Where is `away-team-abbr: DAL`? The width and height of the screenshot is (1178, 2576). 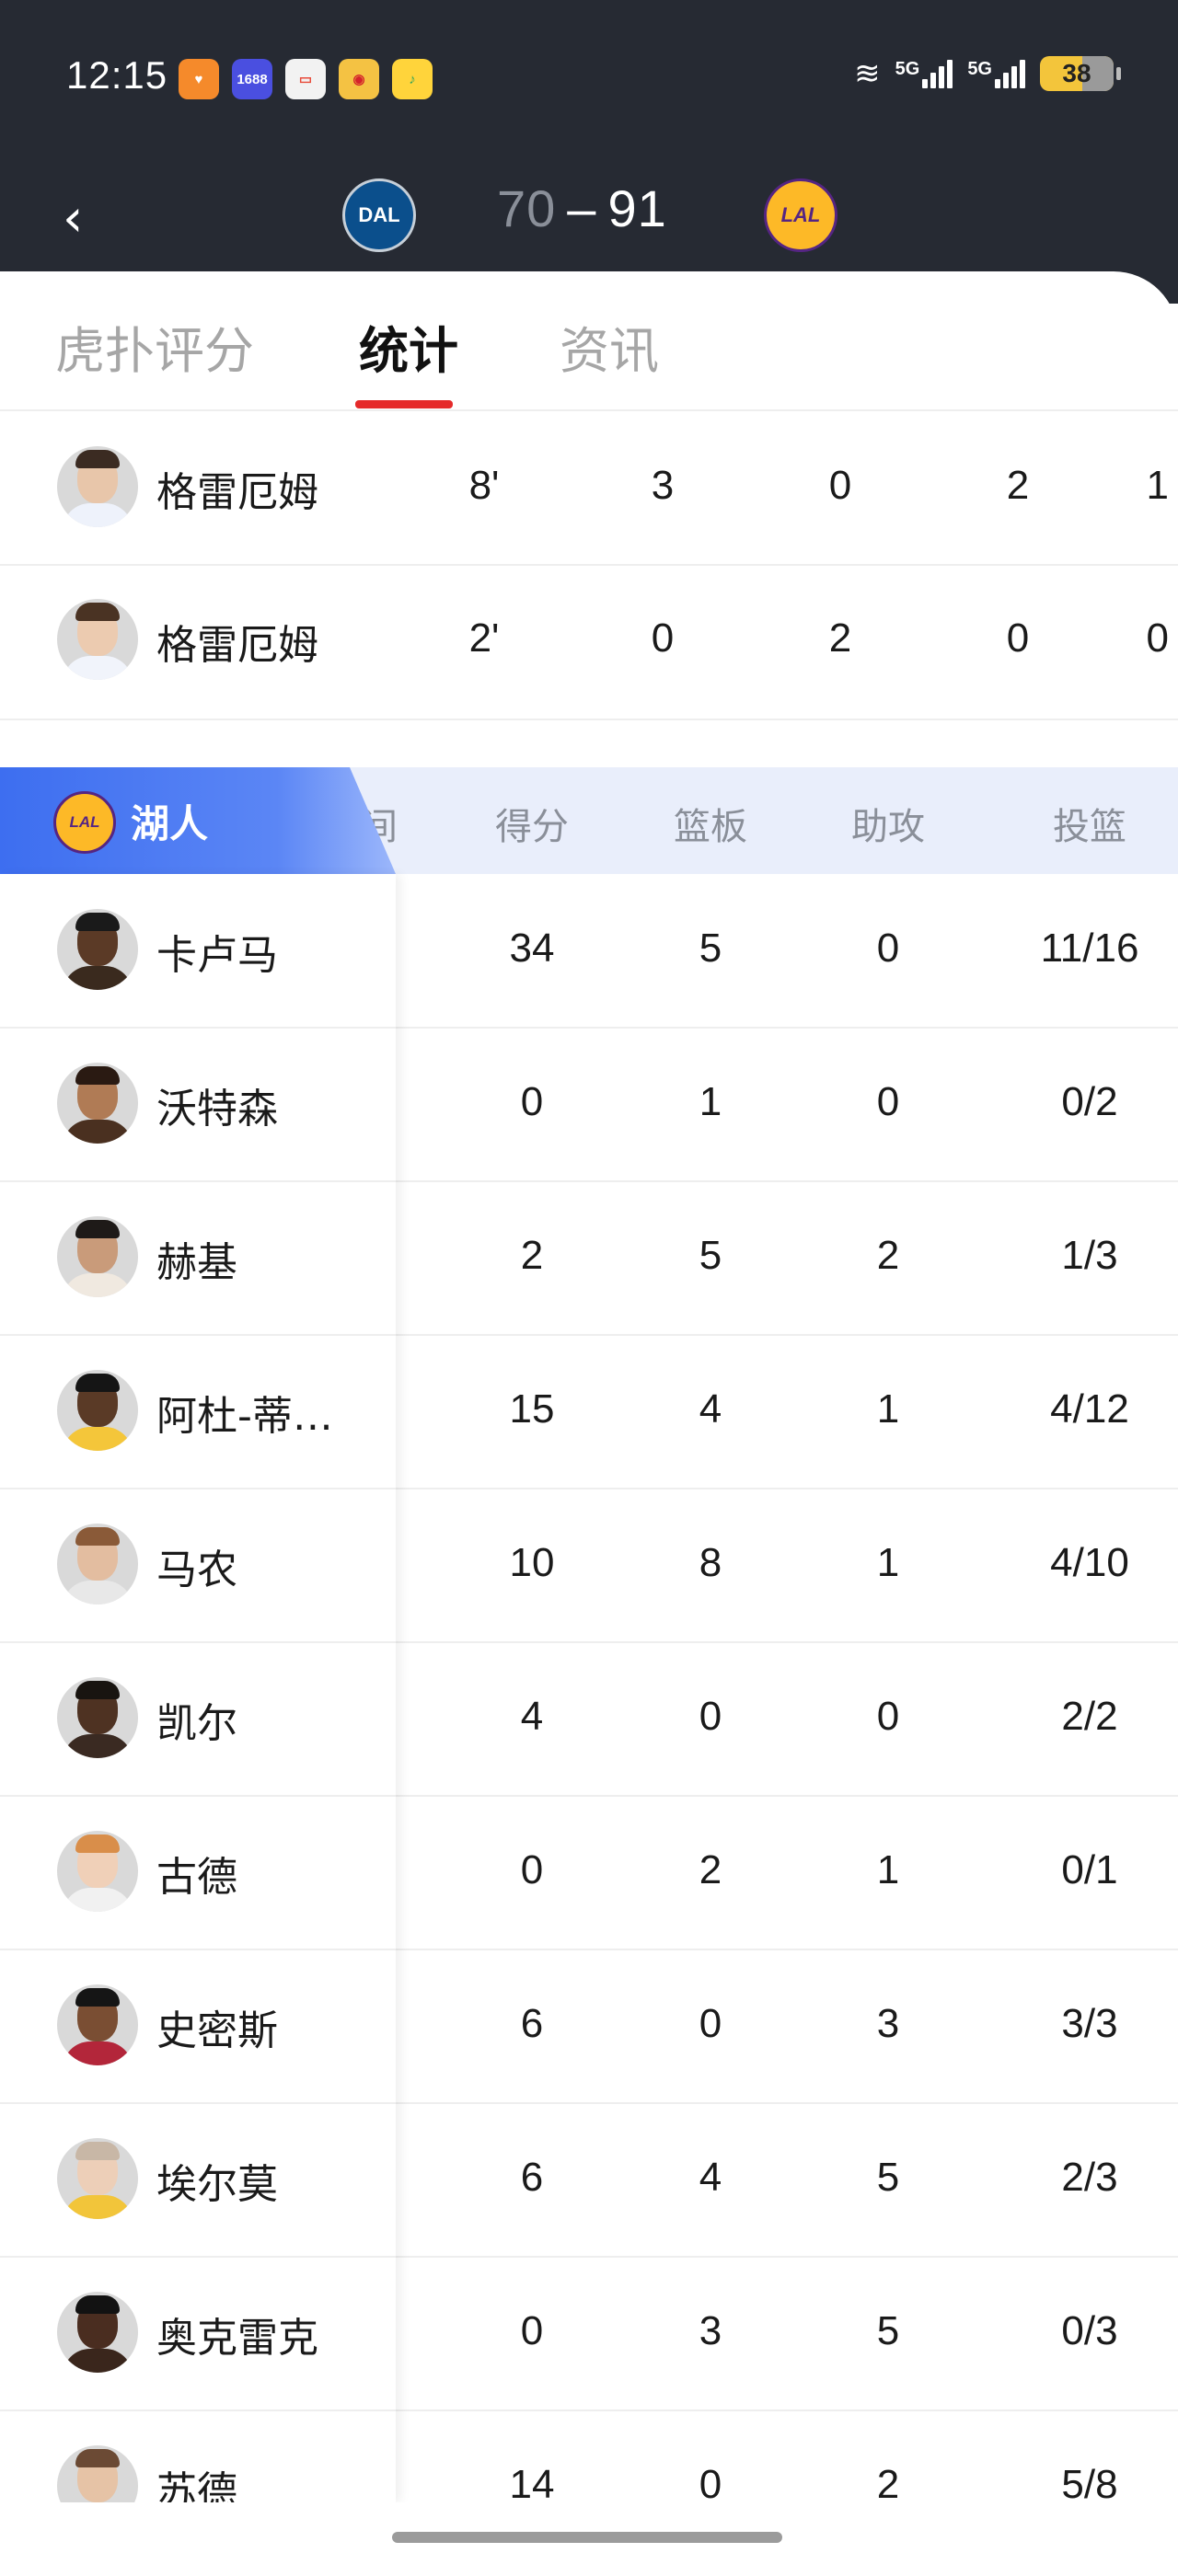
away-team-abbr: DAL is located at coordinates (379, 214).